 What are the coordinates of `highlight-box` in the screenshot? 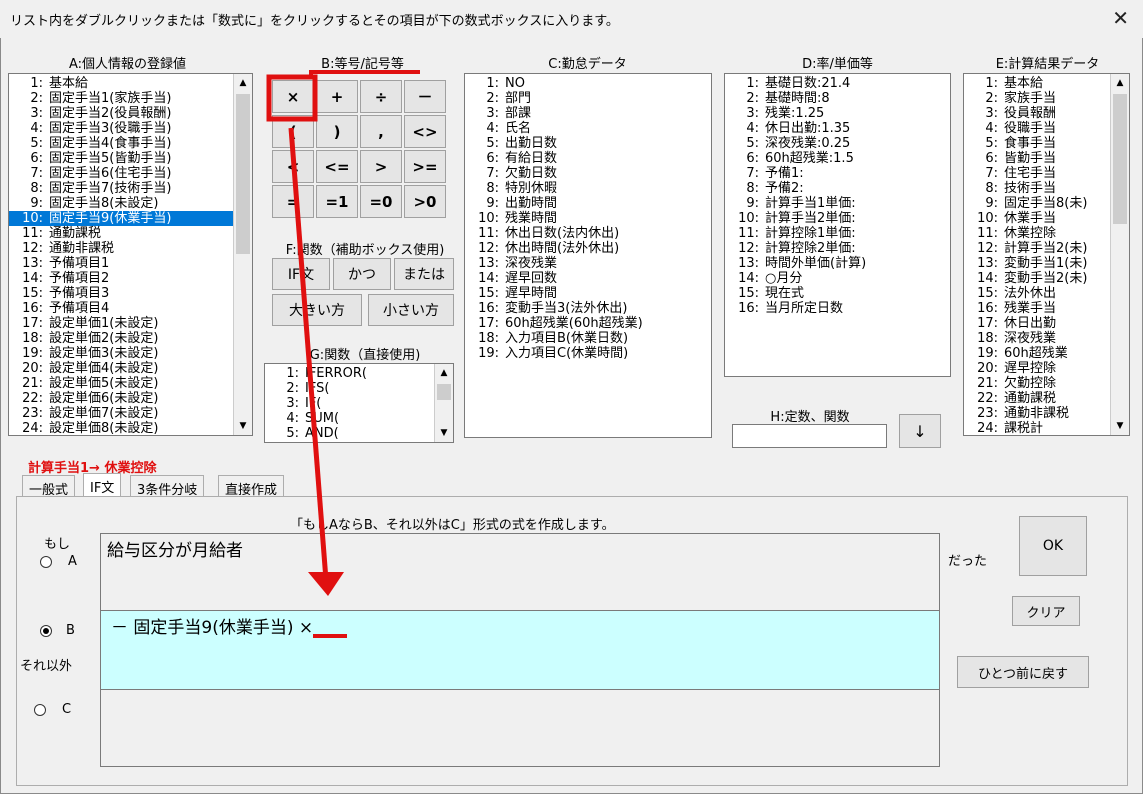 It's located at (292, 98).